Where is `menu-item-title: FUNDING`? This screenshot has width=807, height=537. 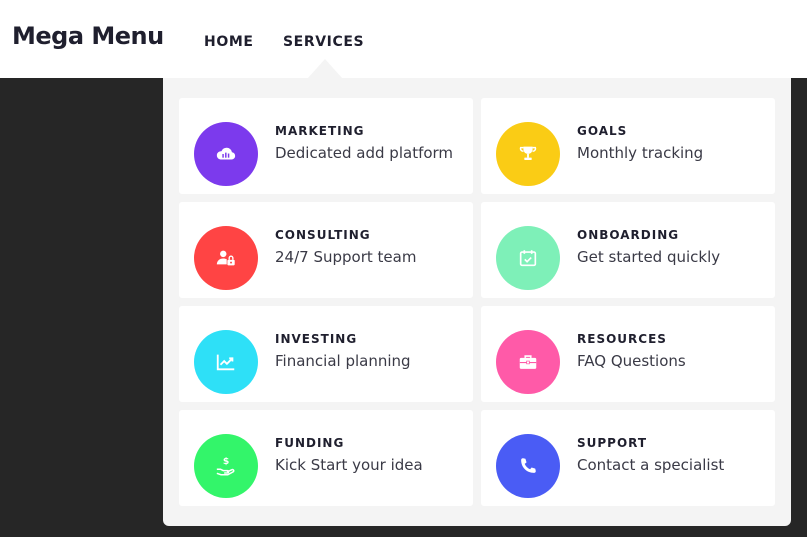
menu-item-title: FUNDING is located at coordinates (310, 443).